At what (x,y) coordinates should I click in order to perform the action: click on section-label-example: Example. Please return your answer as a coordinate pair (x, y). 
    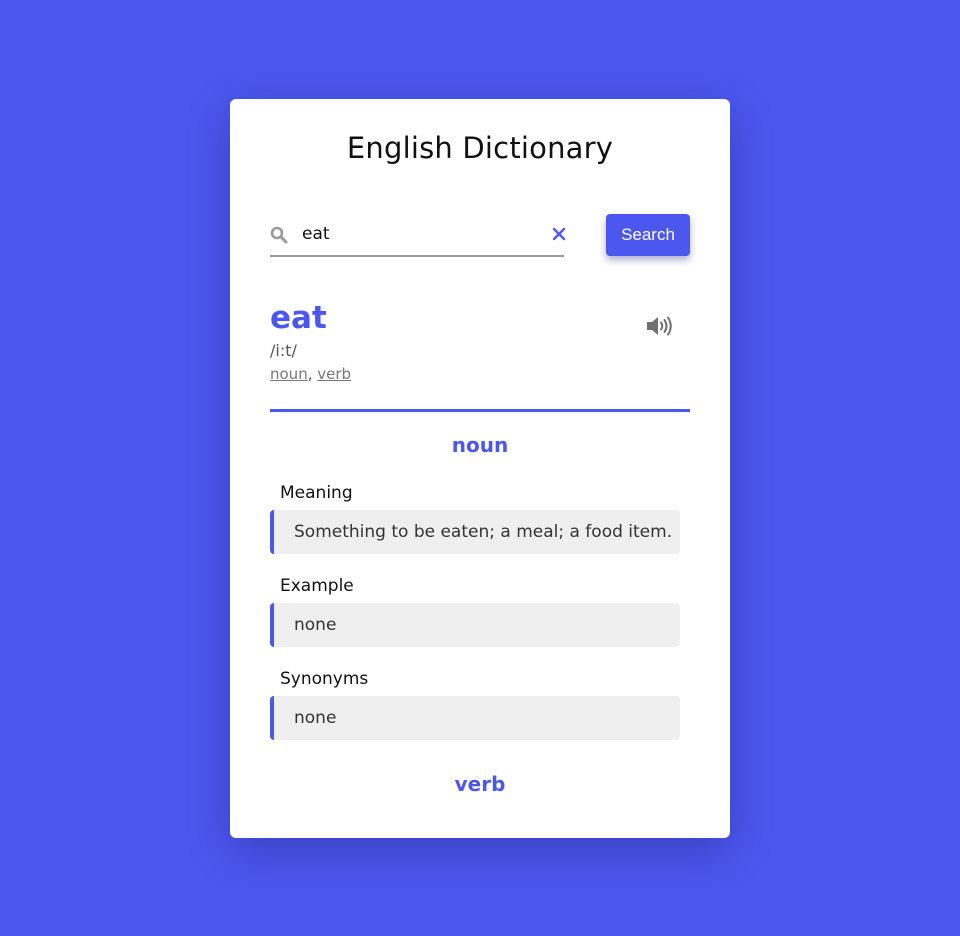
    Looking at the image, I should click on (317, 586).